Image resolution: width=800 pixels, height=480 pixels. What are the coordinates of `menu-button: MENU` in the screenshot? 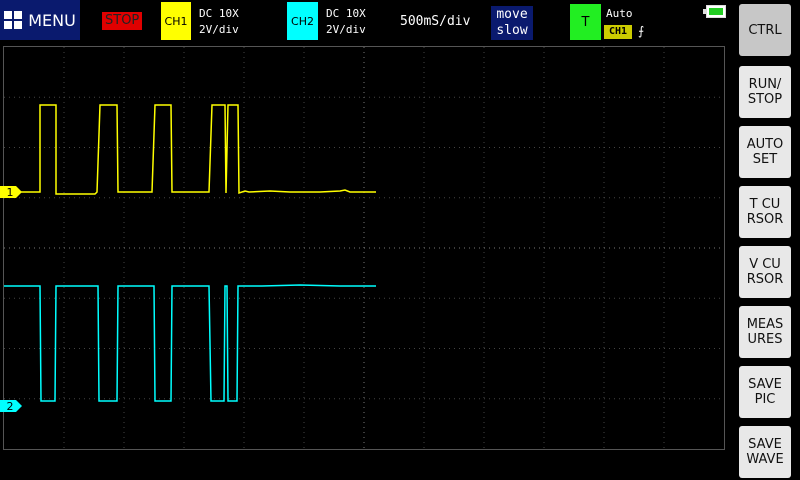 It's located at (40, 20).